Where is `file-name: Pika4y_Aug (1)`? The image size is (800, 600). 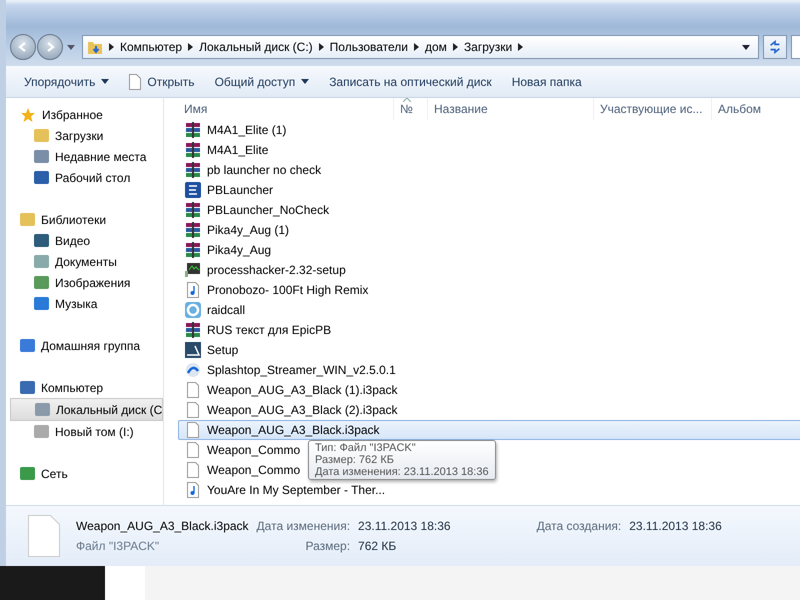 file-name: Pika4y_Aug (1) is located at coordinates (248, 230).